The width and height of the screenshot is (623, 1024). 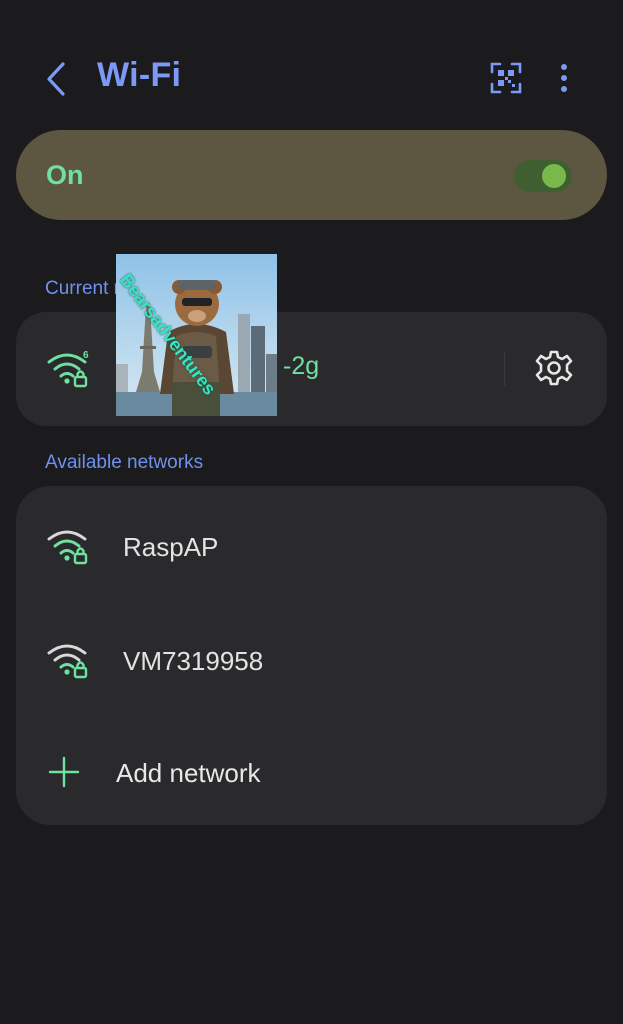 I want to click on more-vertical-icon, so click(x=564, y=78).